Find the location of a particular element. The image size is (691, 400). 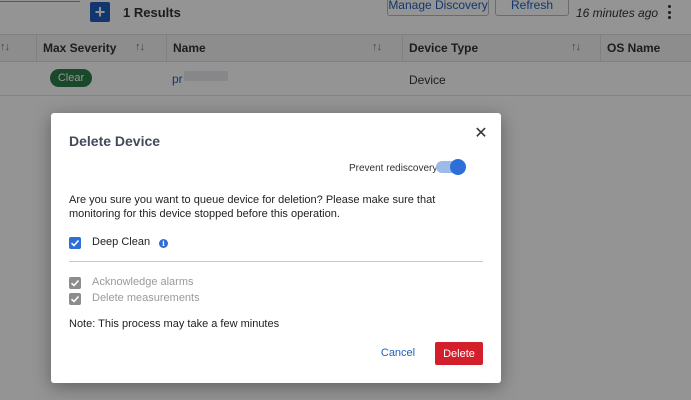

prevent-rediscovery-toggle is located at coordinates (451, 167).